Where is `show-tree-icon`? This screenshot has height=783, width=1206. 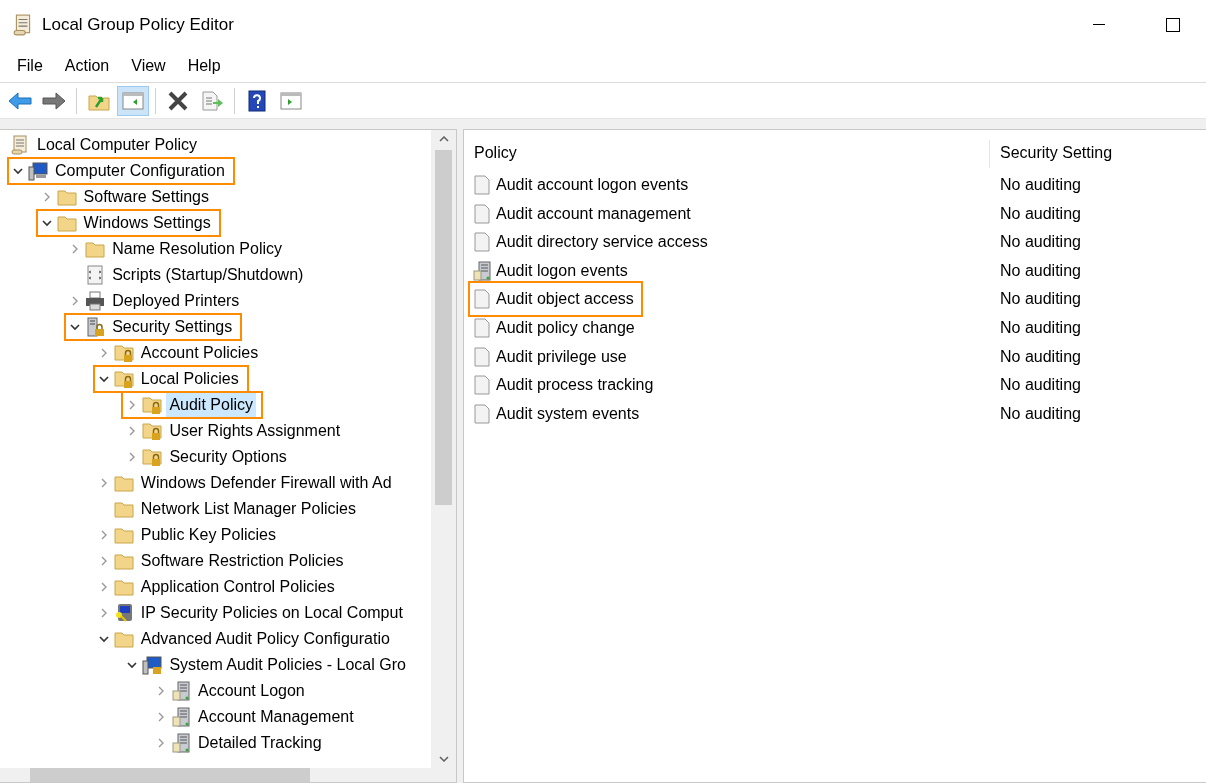 show-tree-icon is located at coordinates (133, 100).